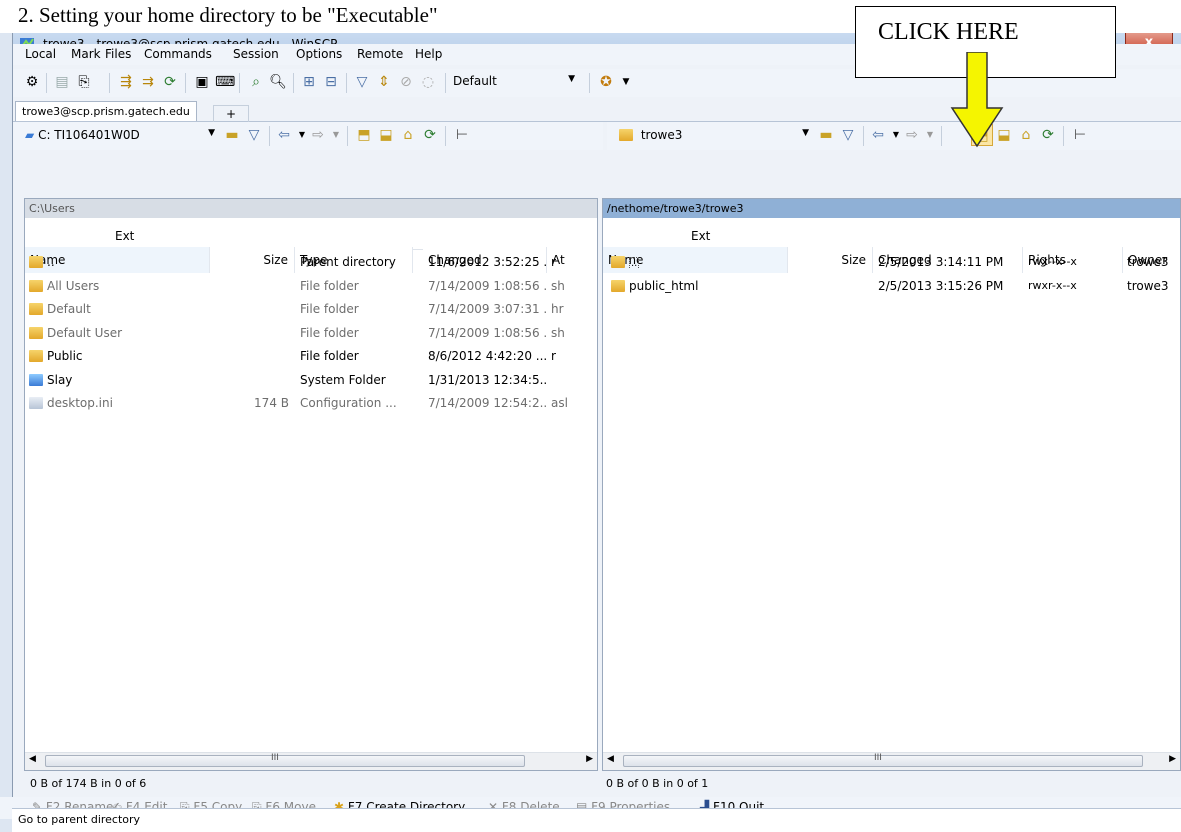 This screenshot has width=1181, height=832. I want to click on file-name: Default User, so click(85, 332).